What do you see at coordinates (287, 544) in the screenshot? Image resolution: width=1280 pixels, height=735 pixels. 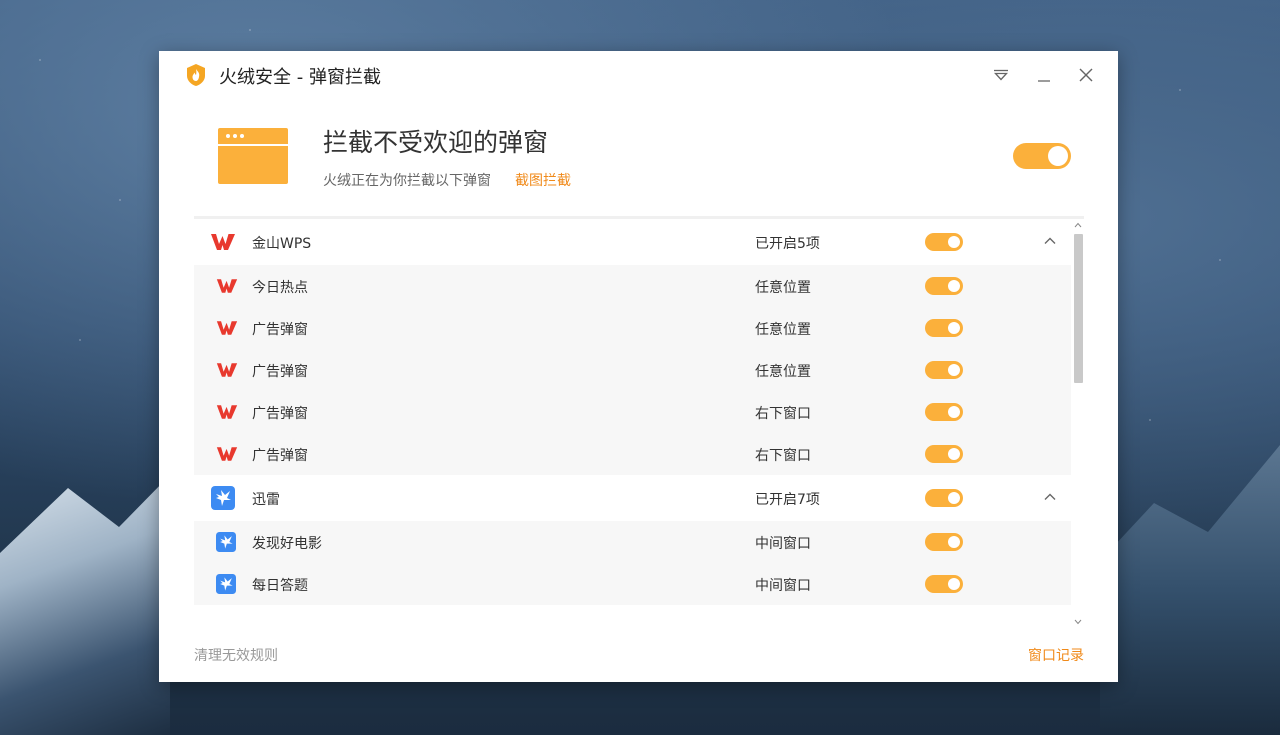 I see `rule-name: 发现好电影` at bounding box center [287, 544].